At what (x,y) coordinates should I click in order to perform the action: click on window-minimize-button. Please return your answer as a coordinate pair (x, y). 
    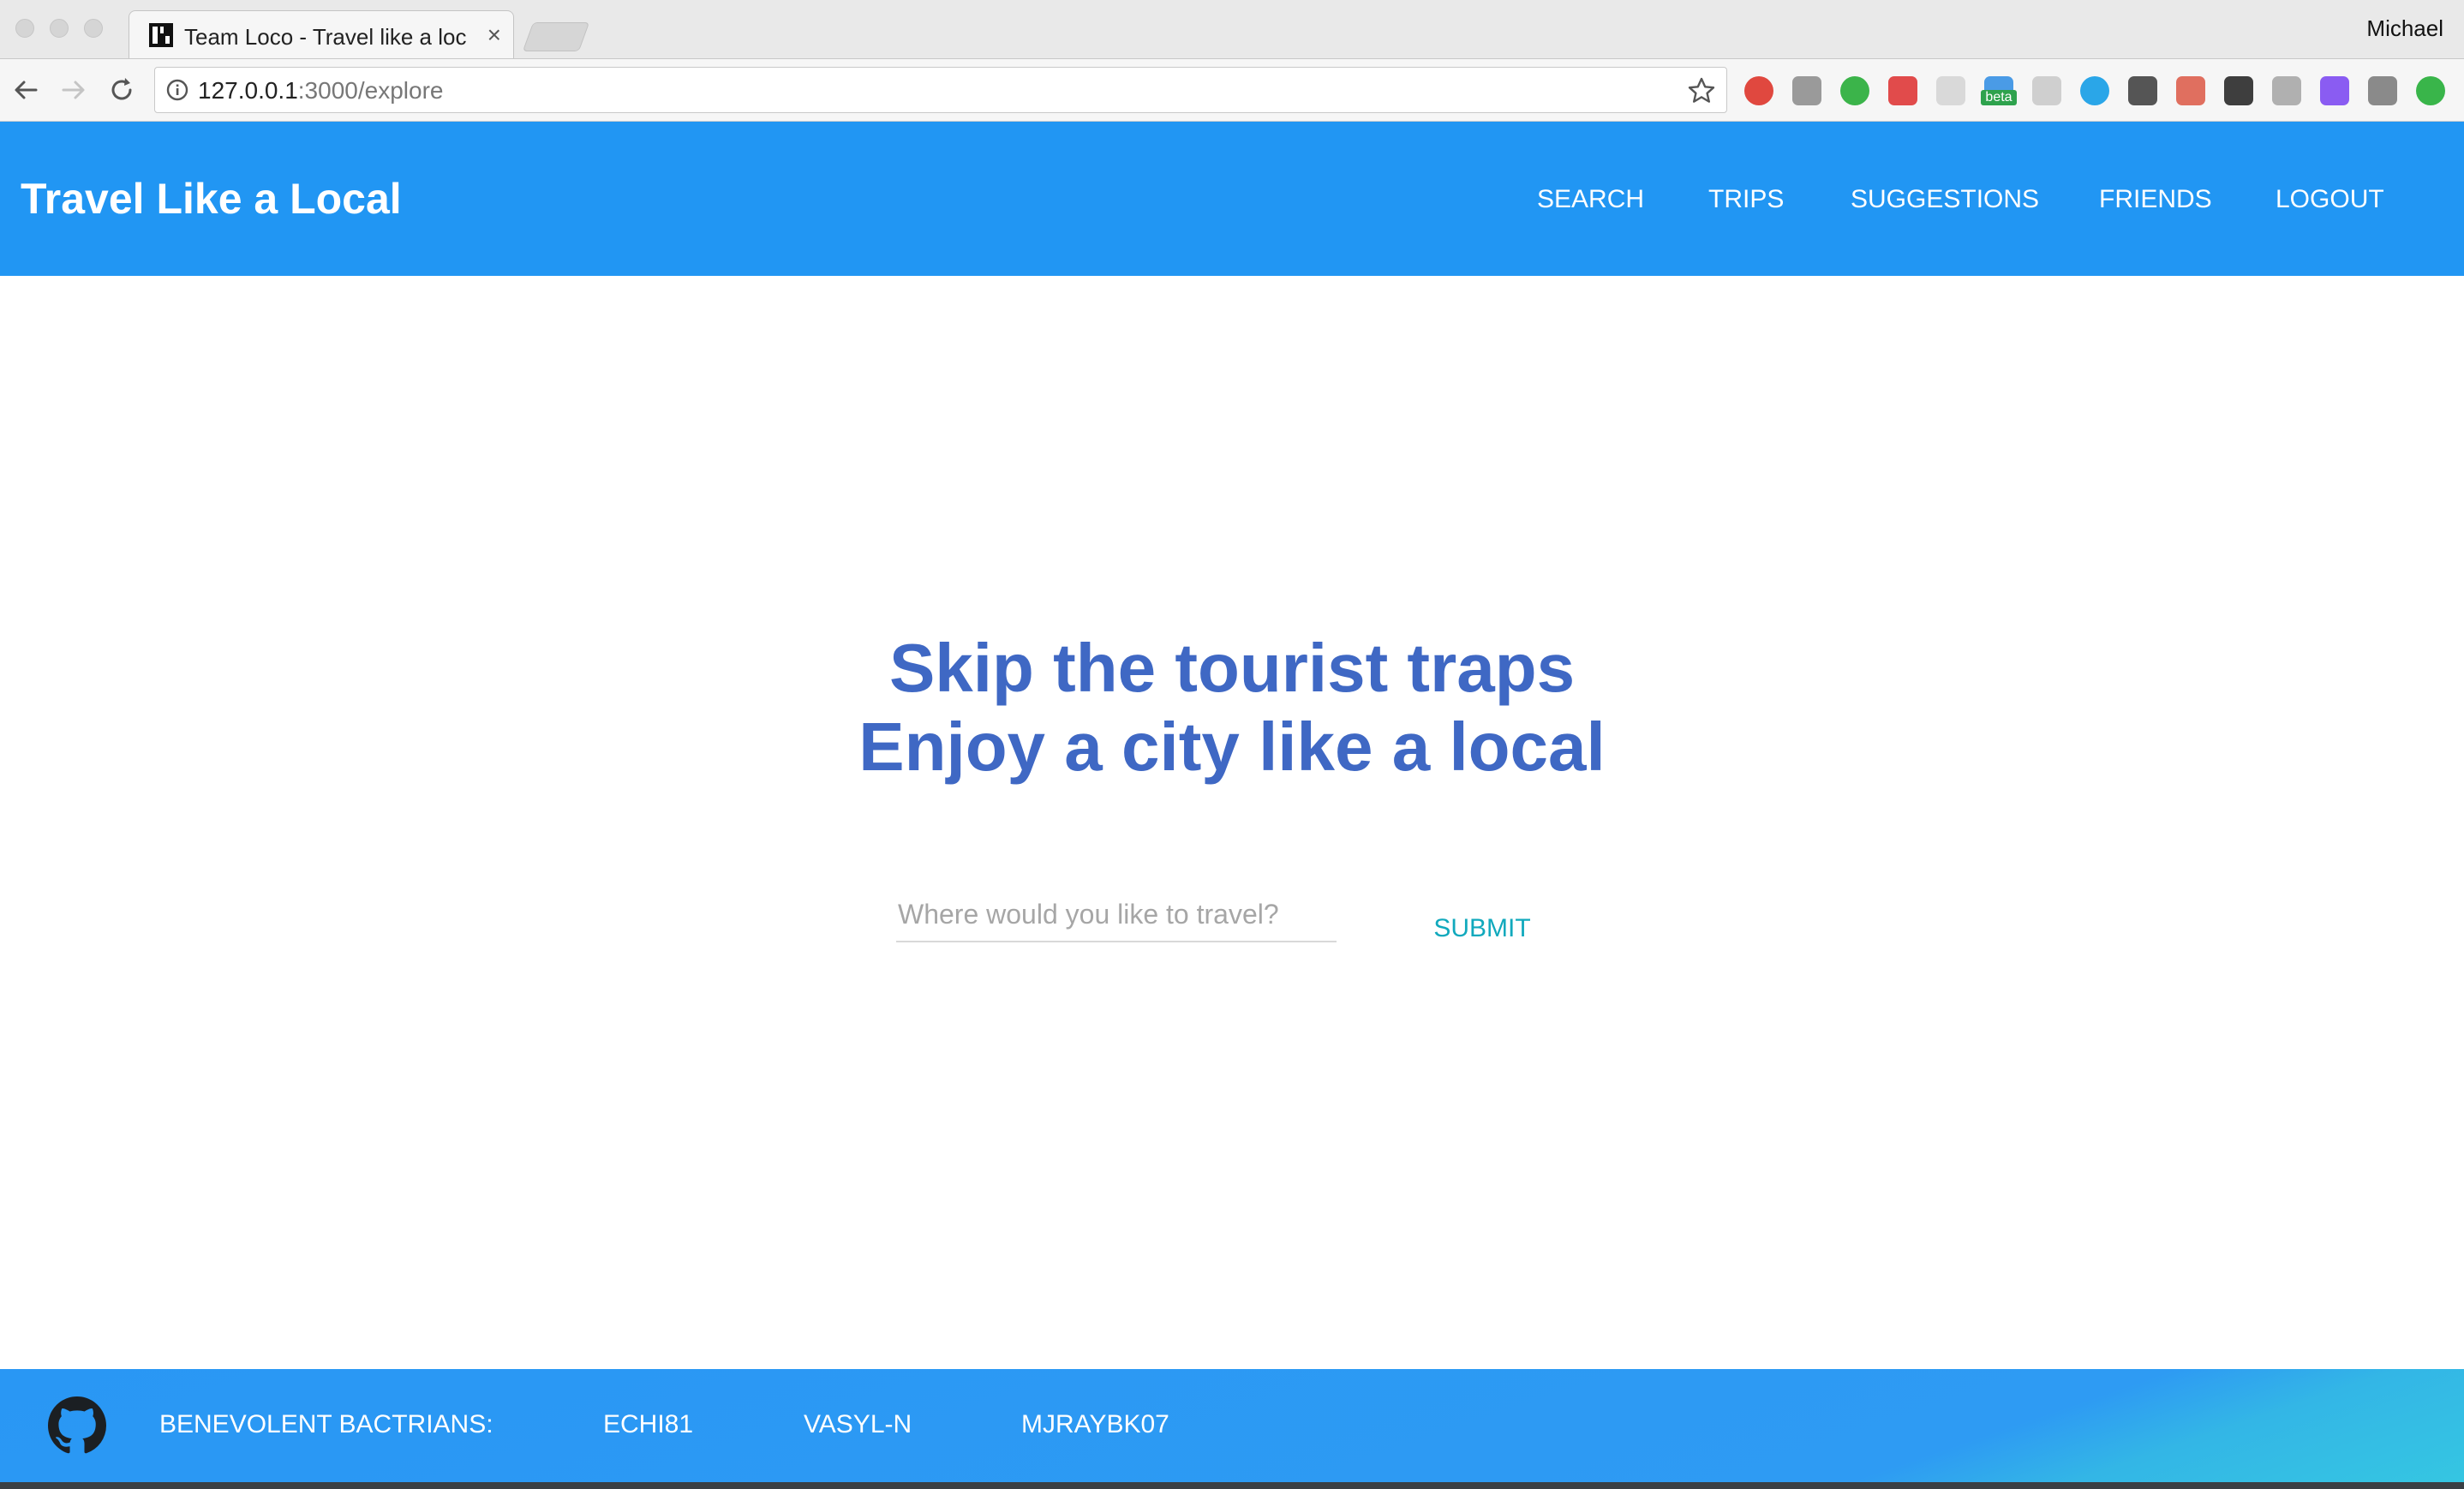
    Looking at the image, I should click on (59, 28).